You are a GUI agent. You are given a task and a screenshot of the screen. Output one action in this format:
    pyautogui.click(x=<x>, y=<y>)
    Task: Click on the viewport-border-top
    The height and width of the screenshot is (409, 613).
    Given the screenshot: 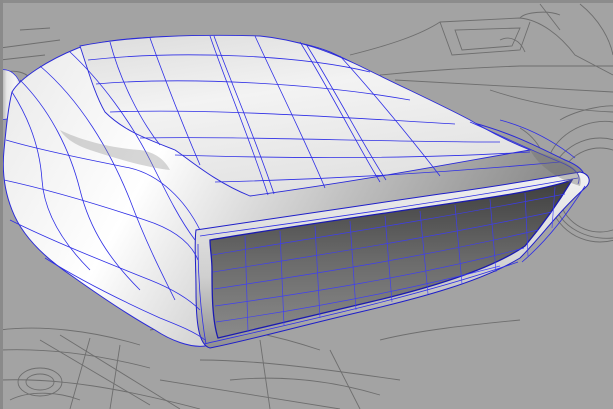 What is the action you would take?
    pyautogui.click(x=306, y=1)
    